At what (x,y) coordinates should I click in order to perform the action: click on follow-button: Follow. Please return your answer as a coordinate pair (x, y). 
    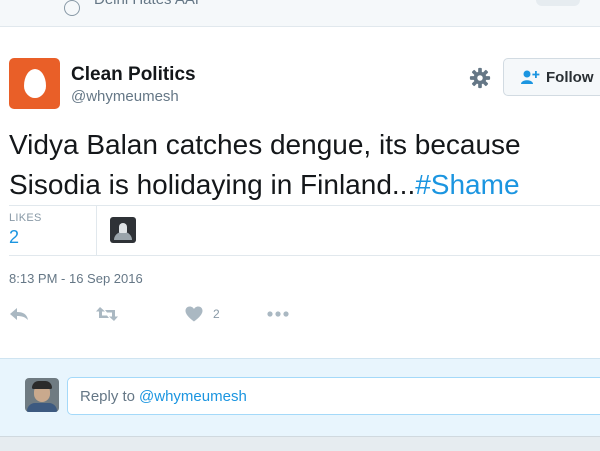
    Looking at the image, I should click on (551, 77).